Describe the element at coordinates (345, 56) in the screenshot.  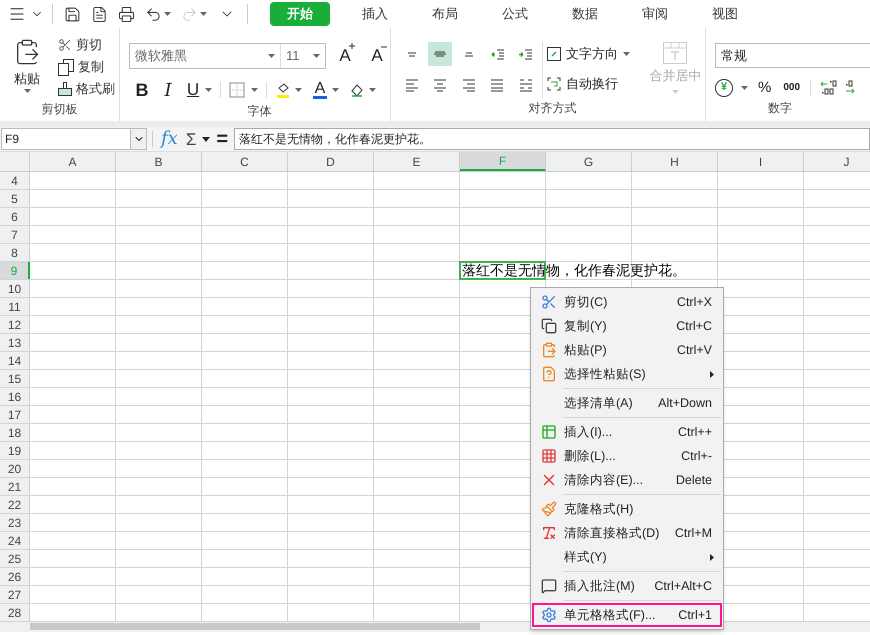
I see `grow-font-button: A` at that location.